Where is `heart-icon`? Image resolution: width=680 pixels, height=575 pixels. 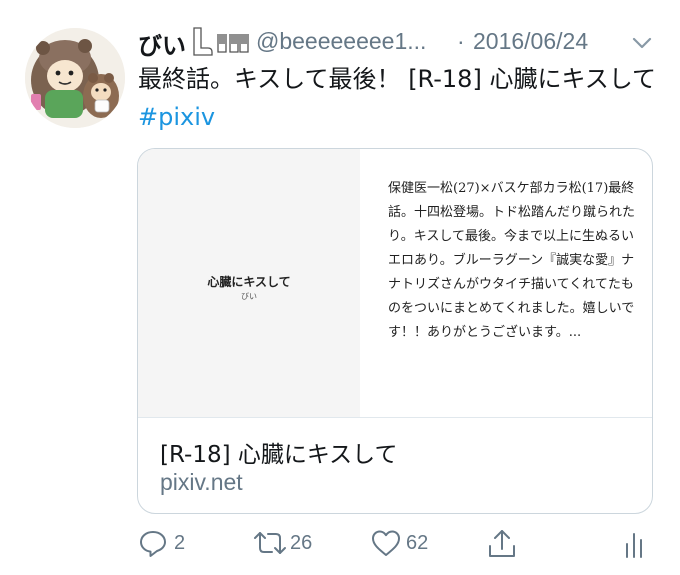
heart-icon is located at coordinates (386, 543).